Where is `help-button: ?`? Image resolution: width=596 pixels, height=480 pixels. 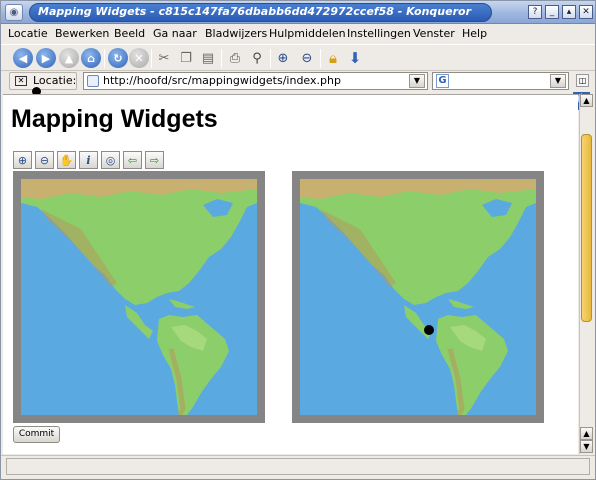
help-button: ? is located at coordinates (535, 12).